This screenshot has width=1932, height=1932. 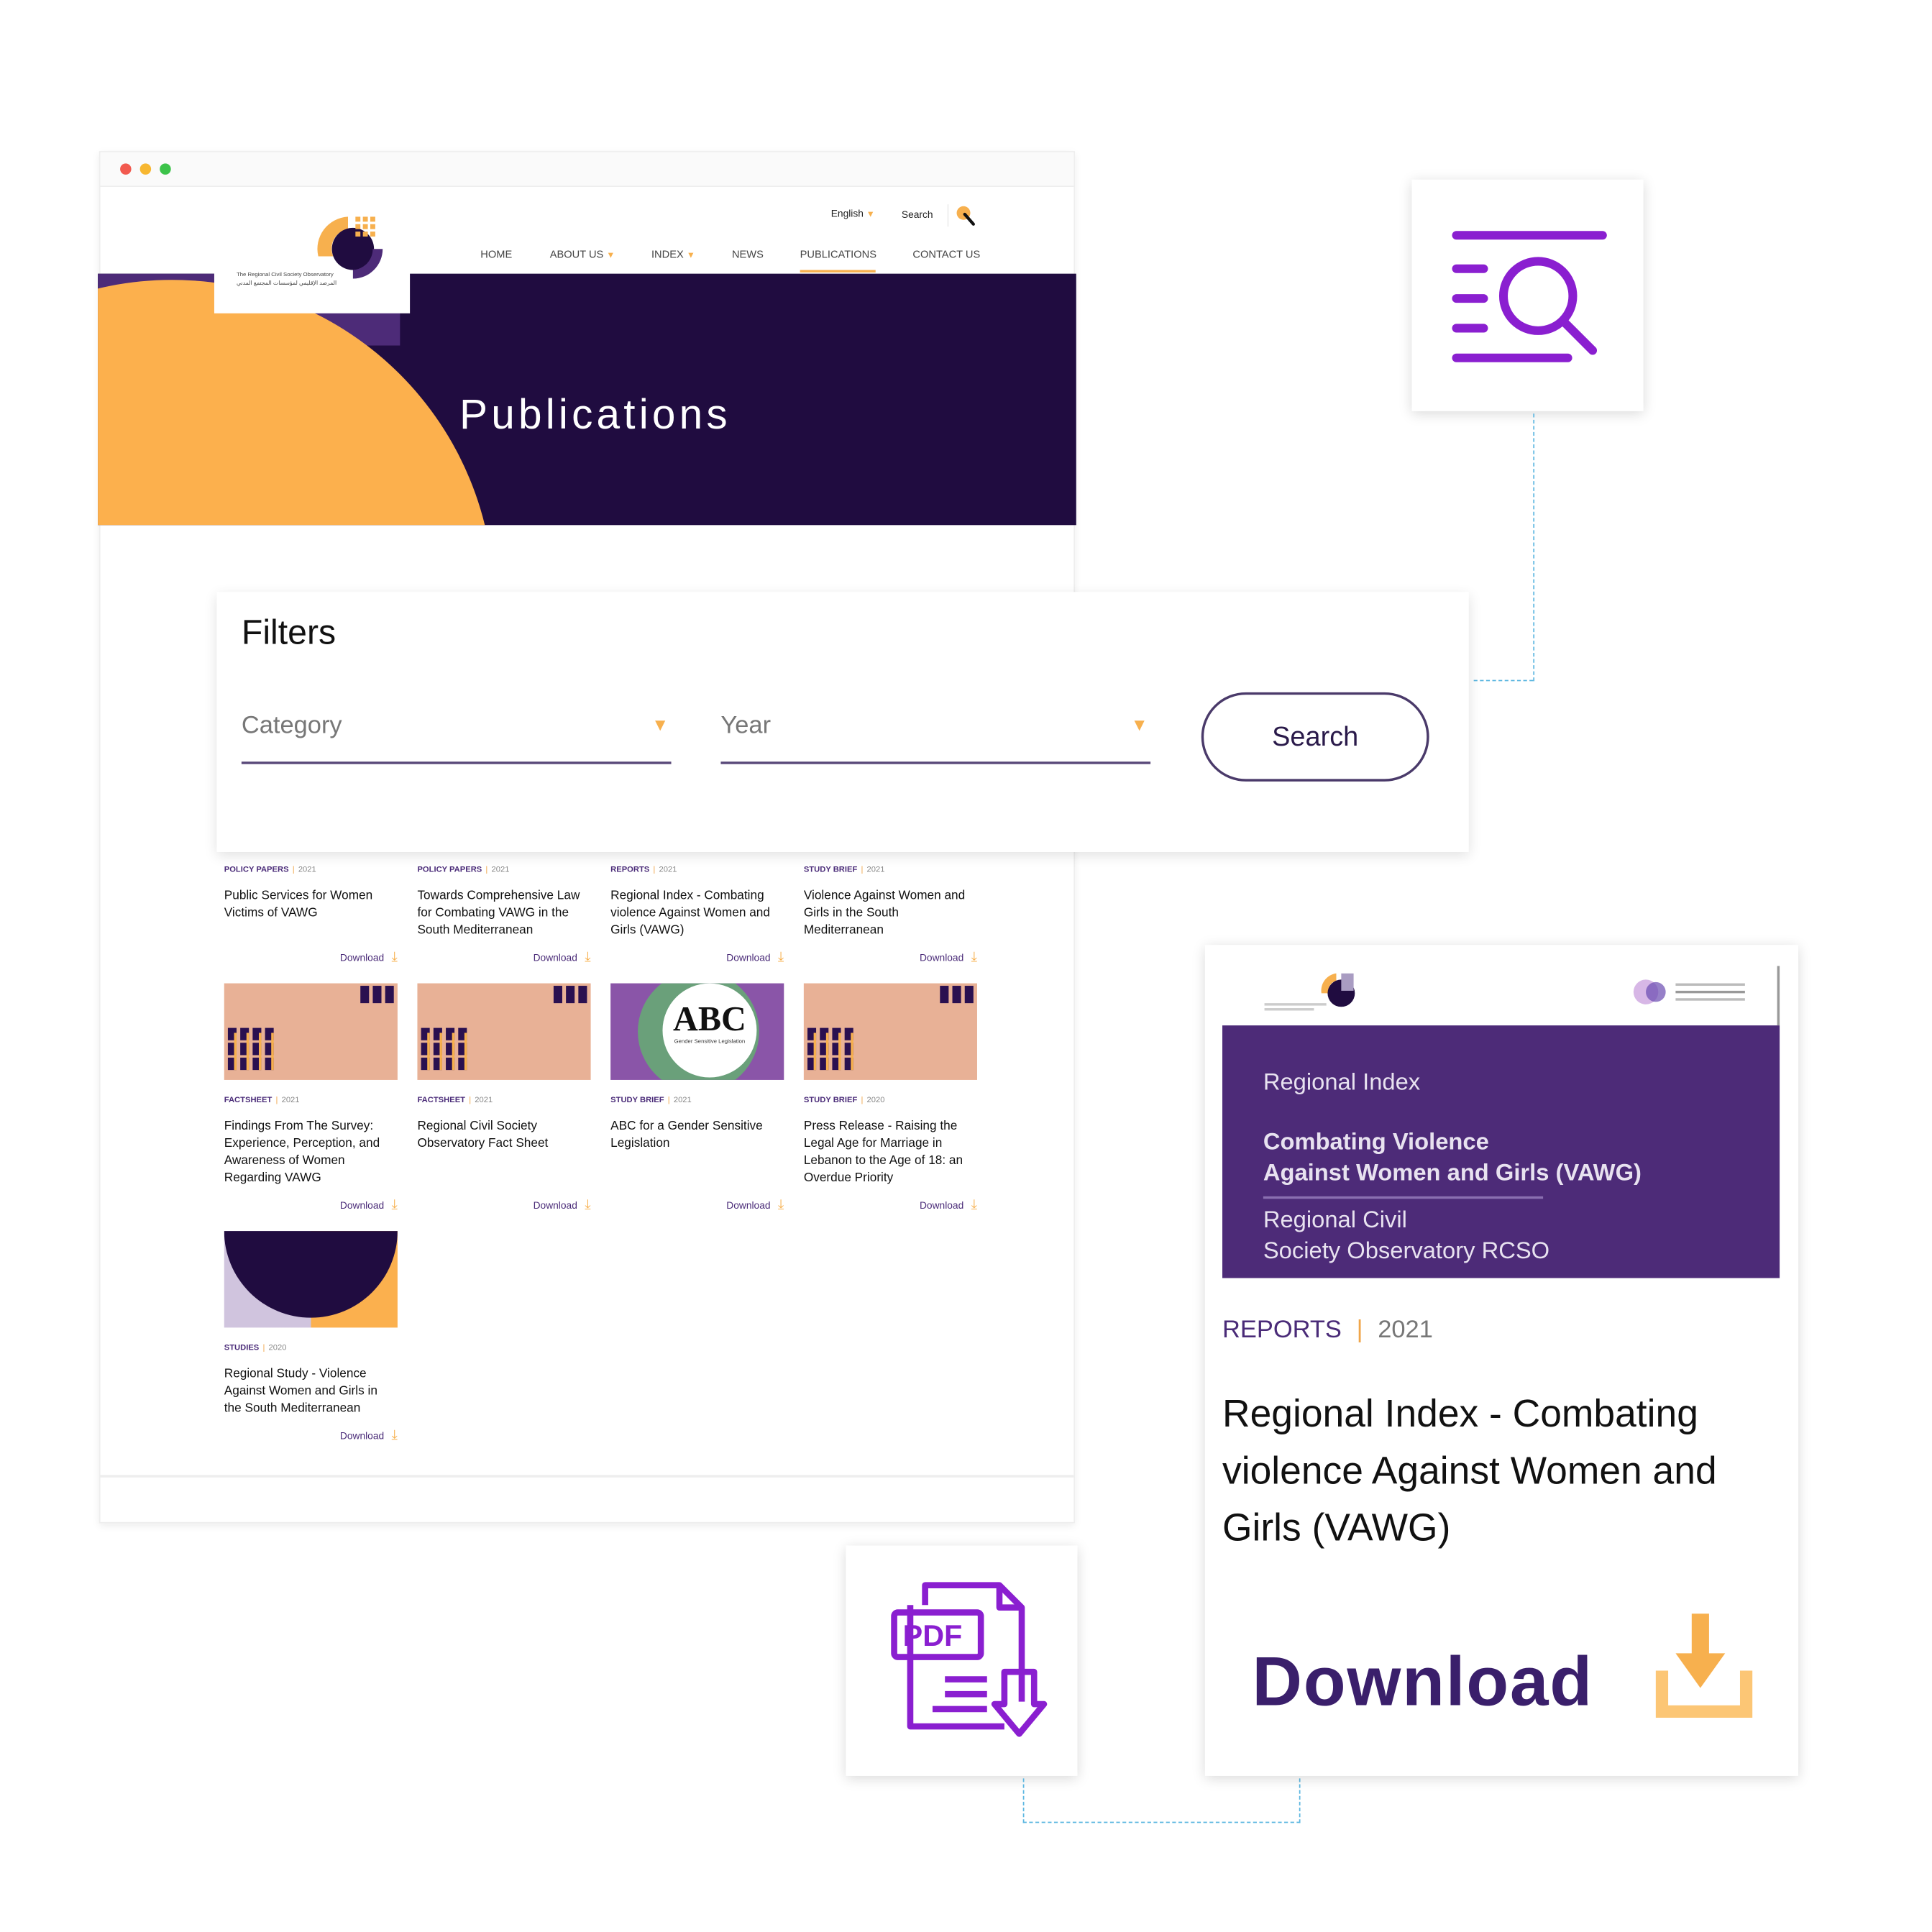 I want to click on category-placeholder: Category, so click(x=291, y=726).